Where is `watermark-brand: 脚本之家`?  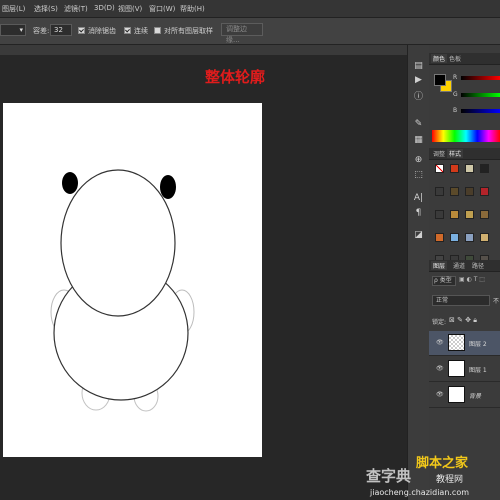
watermark-brand: 脚本之家 is located at coordinates (442, 463).